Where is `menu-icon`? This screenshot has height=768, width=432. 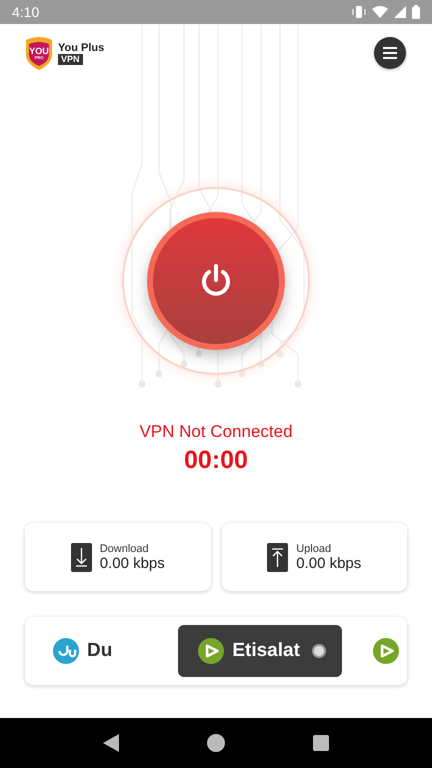
menu-icon is located at coordinates (390, 53).